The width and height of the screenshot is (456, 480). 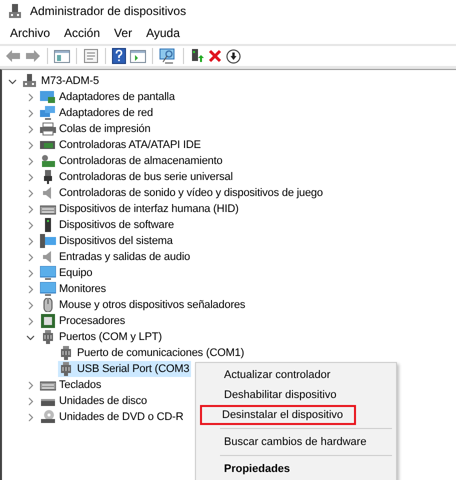 I want to click on tree-item: Controladoras ATA/ATAPI IDE, so click(x=130, y=145).